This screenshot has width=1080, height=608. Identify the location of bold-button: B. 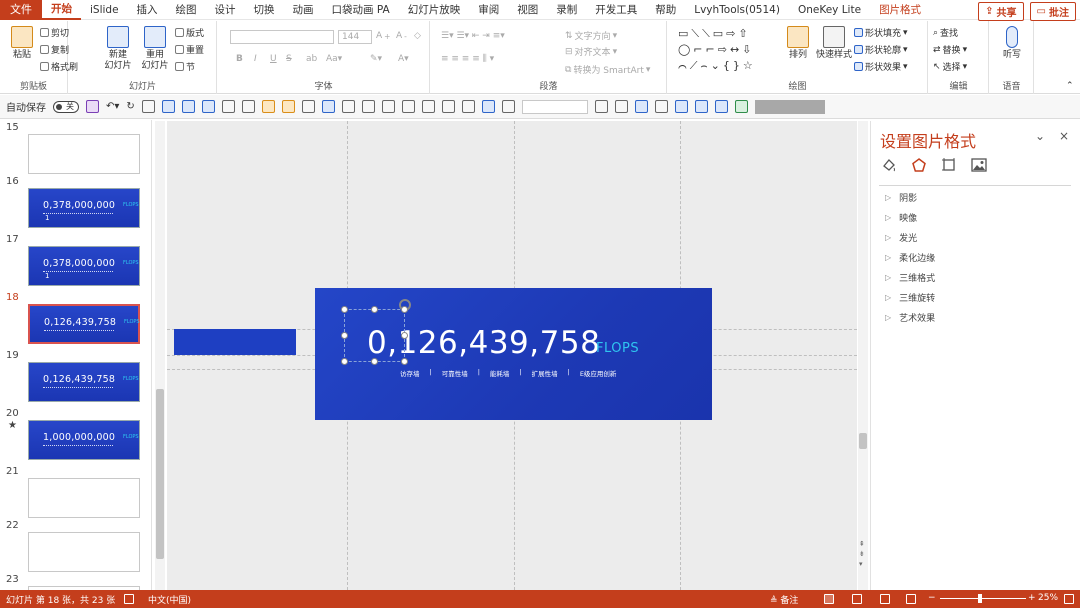
(239, 59).